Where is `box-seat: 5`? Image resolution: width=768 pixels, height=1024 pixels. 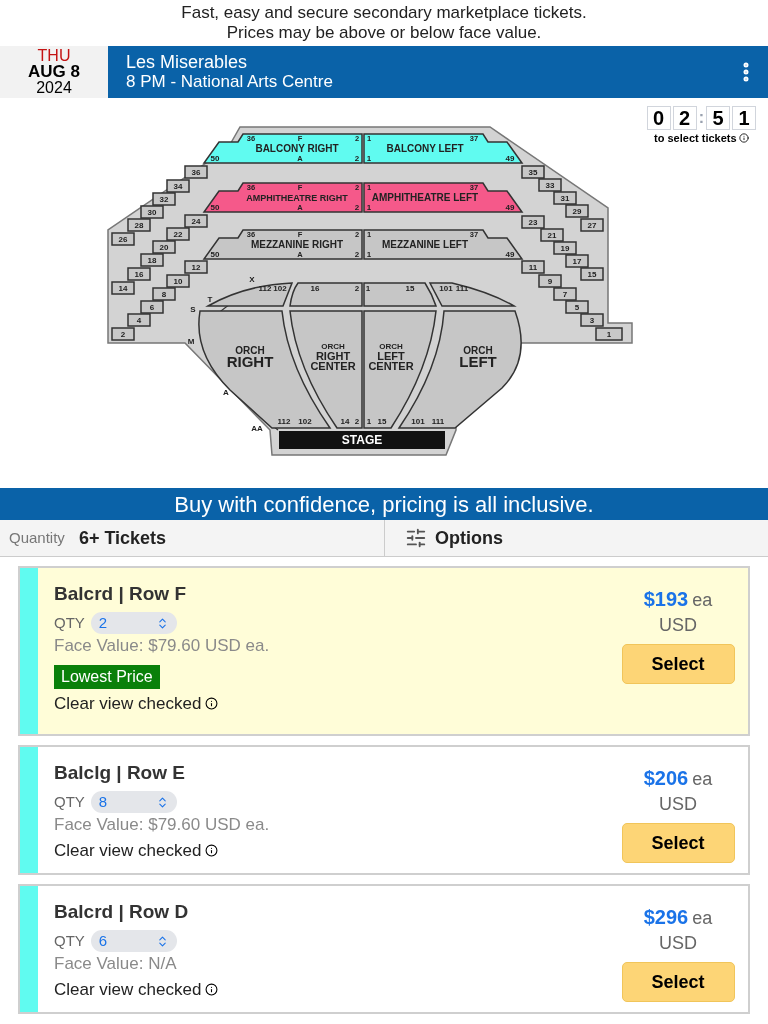 box-seat: 5 is located at coordinates (577, 307).